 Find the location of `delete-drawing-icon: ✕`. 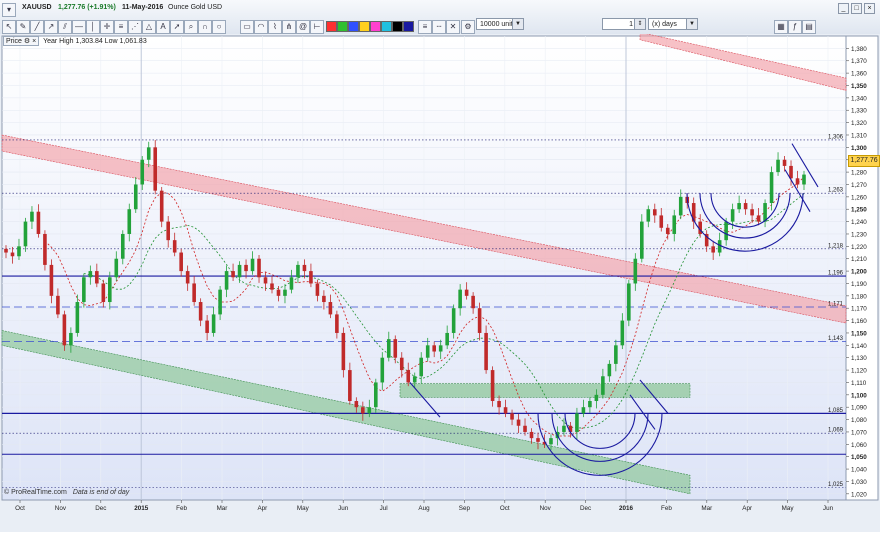

delete-drawing-icon: ✕ is located at coordinates (453, 27).